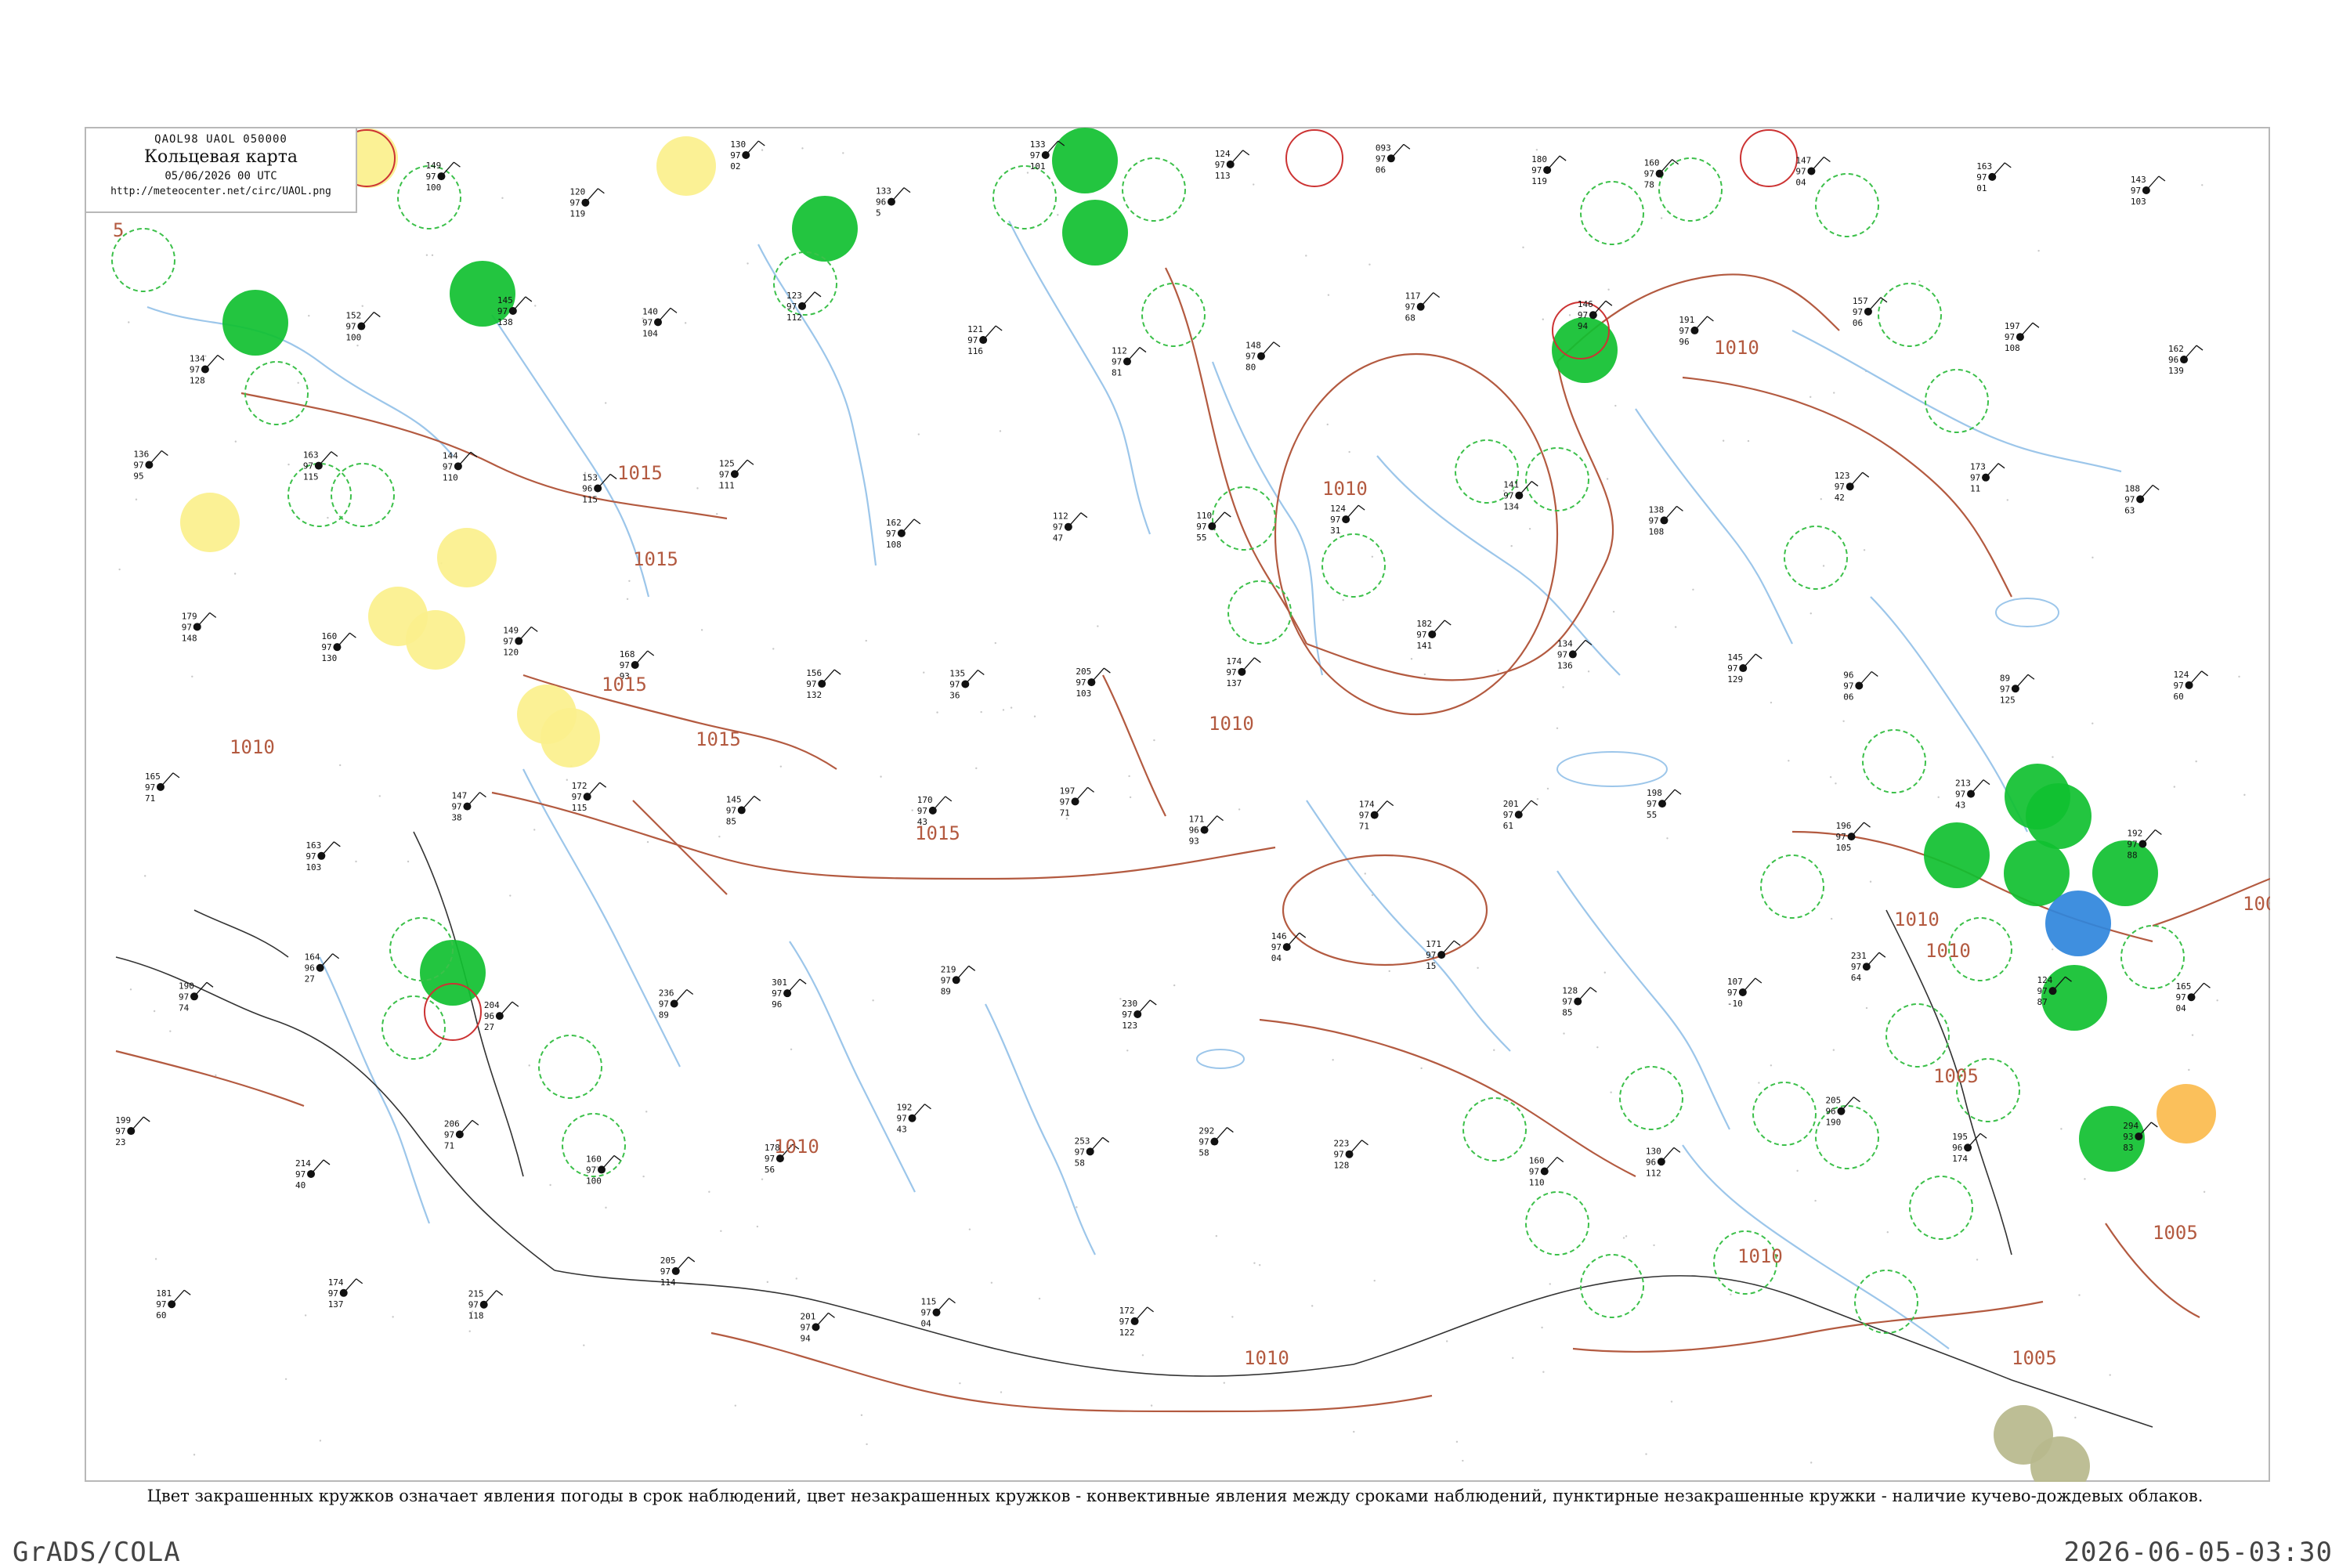 The width and height of the screenshot is (2350, 1568). Describe the element at coordinates (2132, 488) in the screenshot. I see `station-pressure: 188` at that location.